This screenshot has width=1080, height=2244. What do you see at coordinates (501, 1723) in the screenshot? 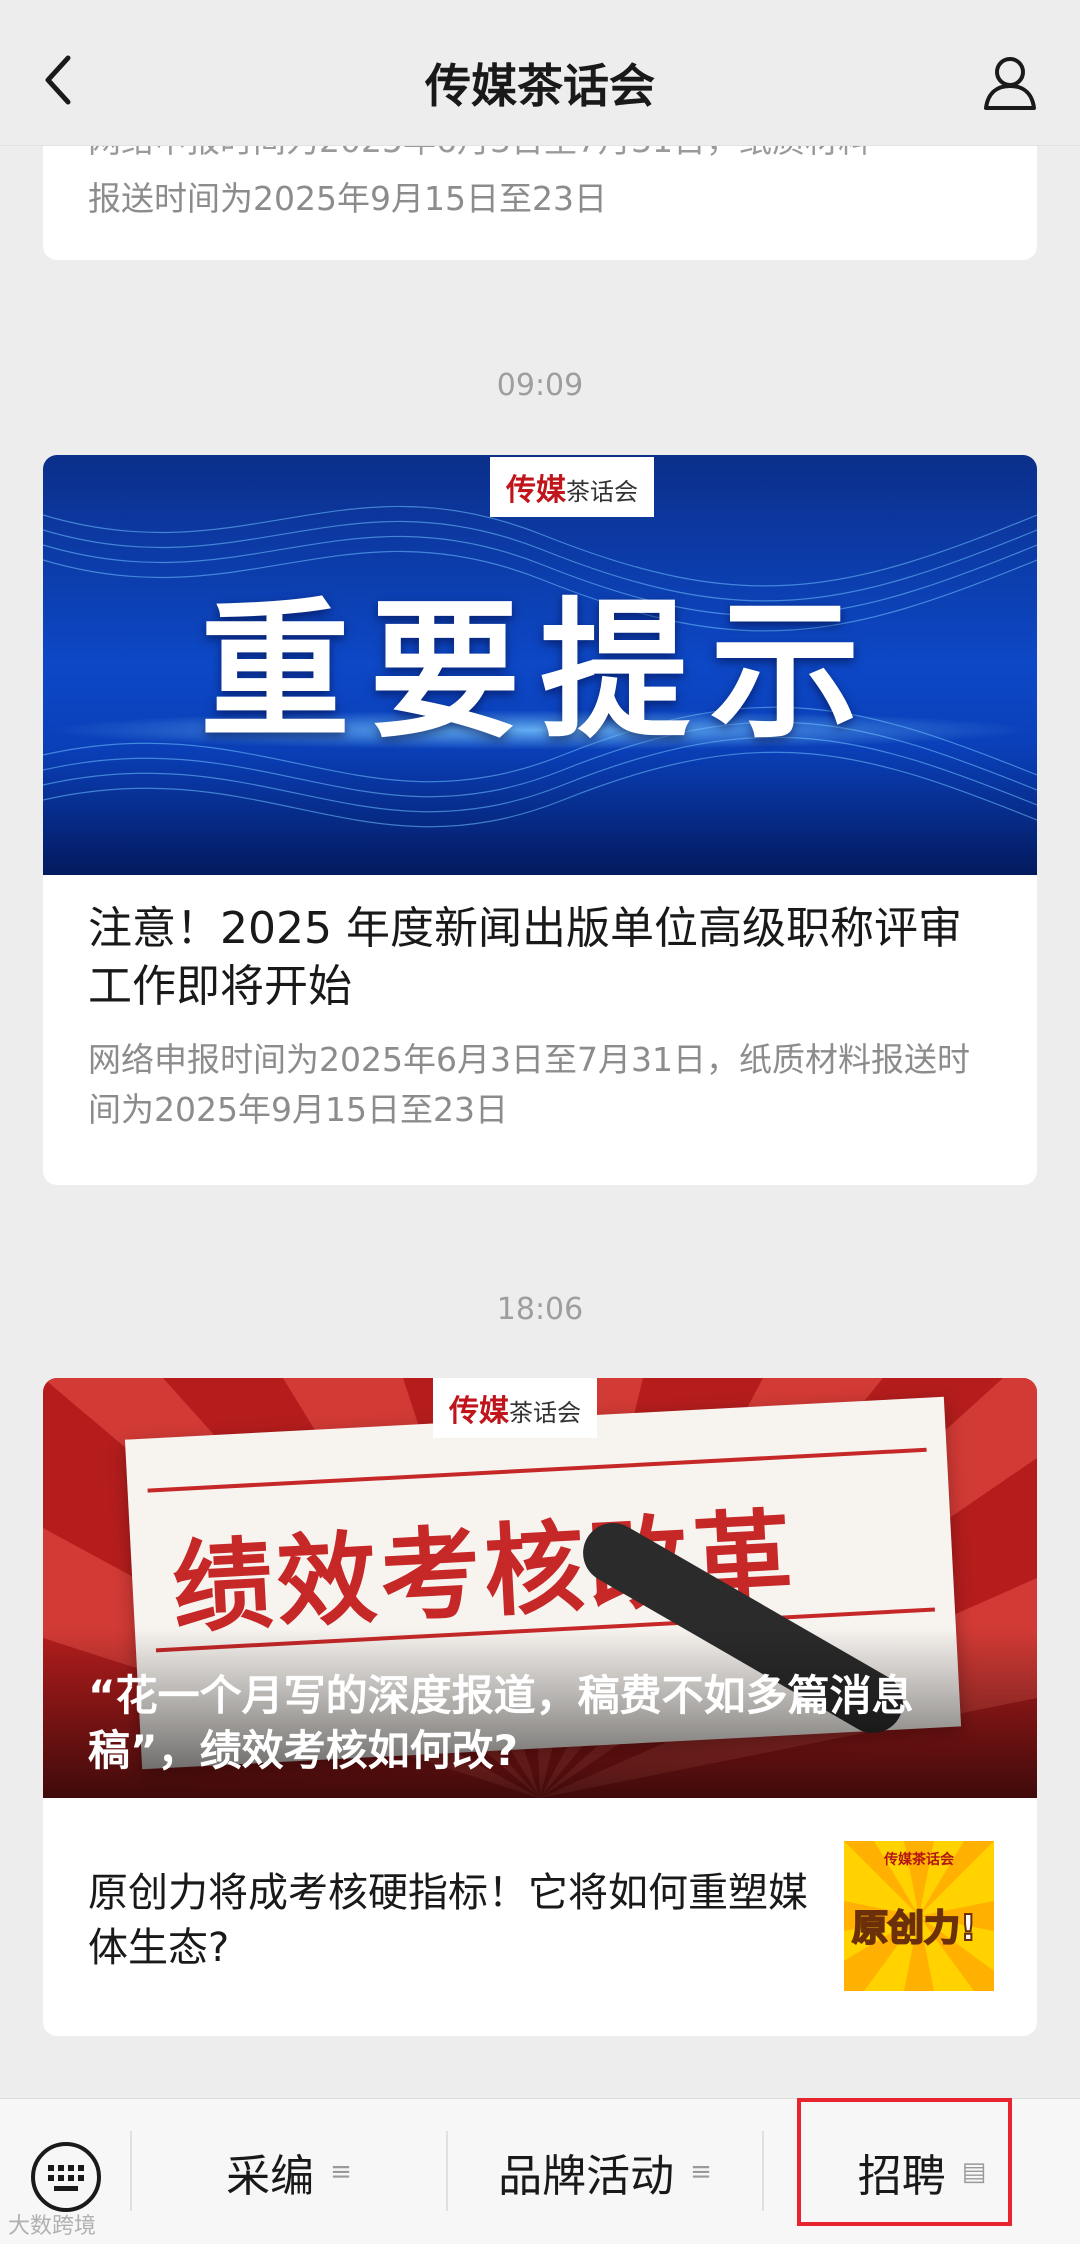
I see `article-title: “花一个月写的深度报道，稿费不如多篇消息稿”，绩效考核如何改?` at bounding box center [501, 1723].